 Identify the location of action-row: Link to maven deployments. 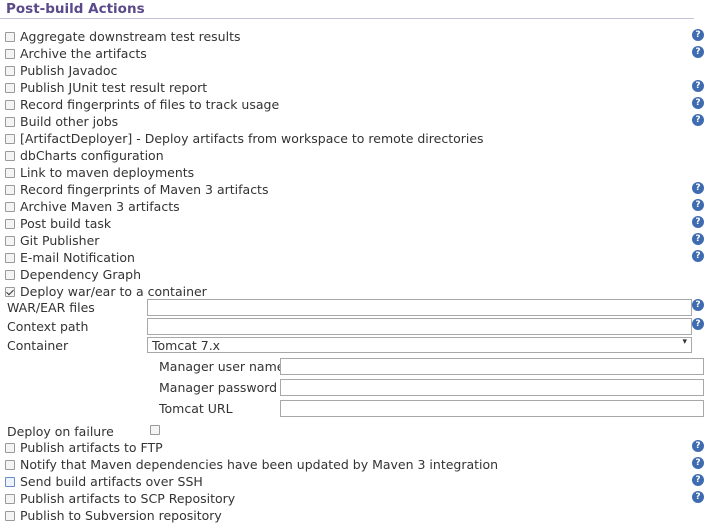
(354, 172).